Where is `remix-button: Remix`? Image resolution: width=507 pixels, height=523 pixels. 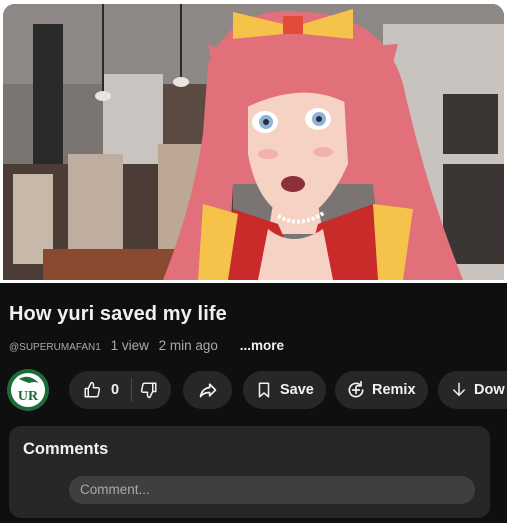
remix-button: Remix is located at coordinates (381, 390).